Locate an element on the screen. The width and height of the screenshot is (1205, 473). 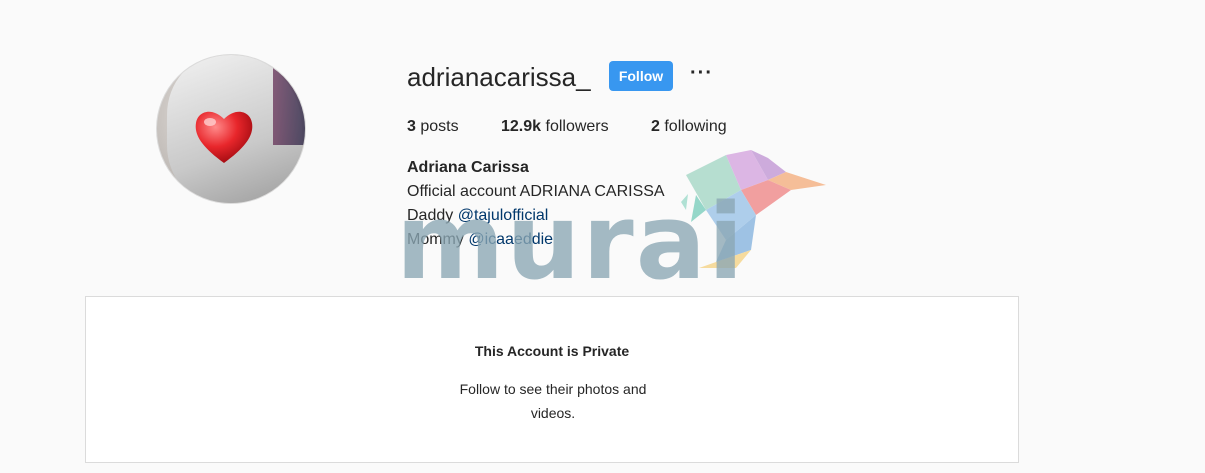
private-subtitle-line2: videos. is located at coordinates (553, 413).